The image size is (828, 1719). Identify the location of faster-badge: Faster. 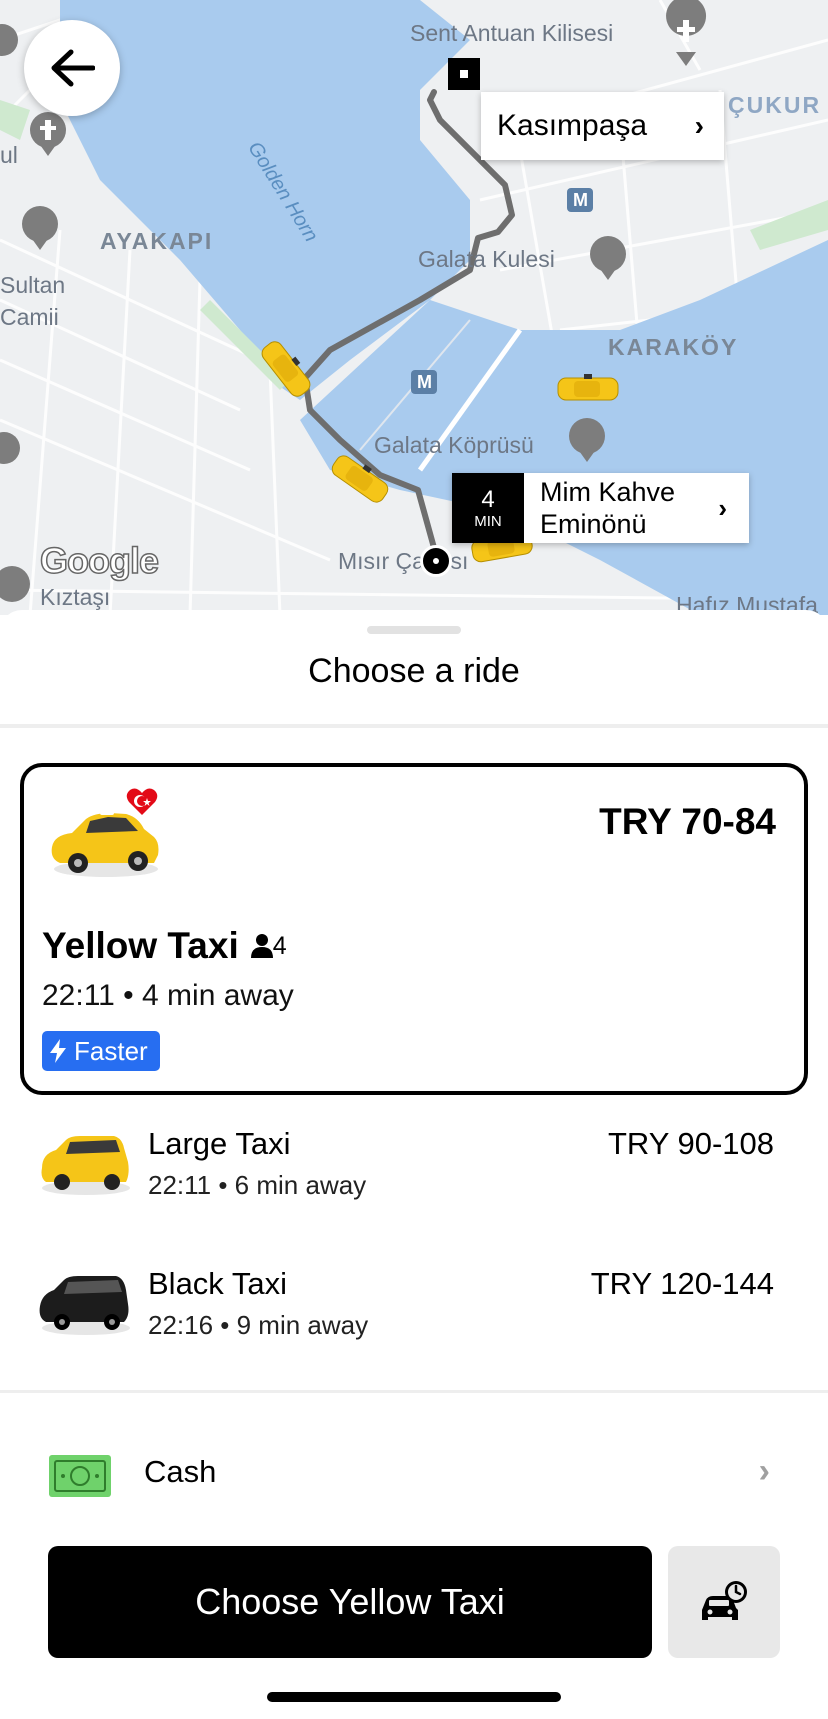
(101, 1051).